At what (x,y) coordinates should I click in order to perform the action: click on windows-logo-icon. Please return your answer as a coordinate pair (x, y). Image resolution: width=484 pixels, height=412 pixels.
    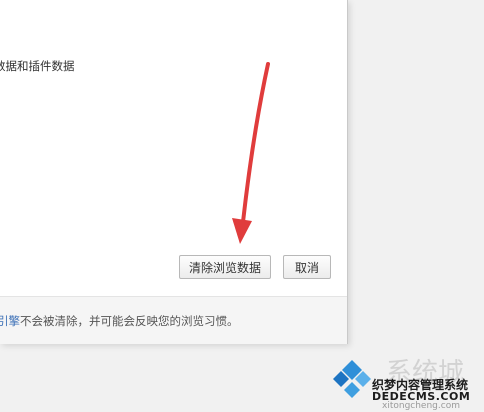
    Looking at the image, I should click on (352, 379).